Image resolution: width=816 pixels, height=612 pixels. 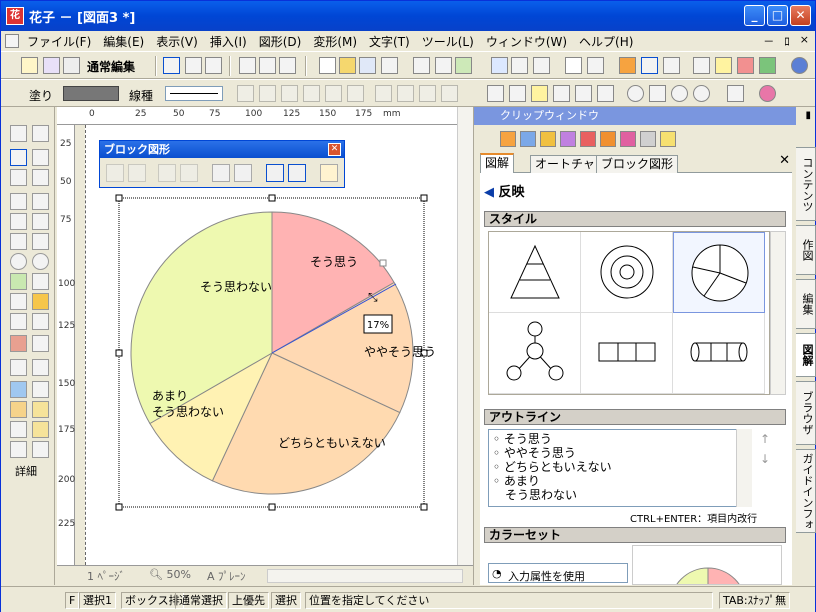 What do you see at coordinates (620, 495) in the screenshot?
I see `outline-item-continuation: そう思わない` at bounding box center [620, 495].